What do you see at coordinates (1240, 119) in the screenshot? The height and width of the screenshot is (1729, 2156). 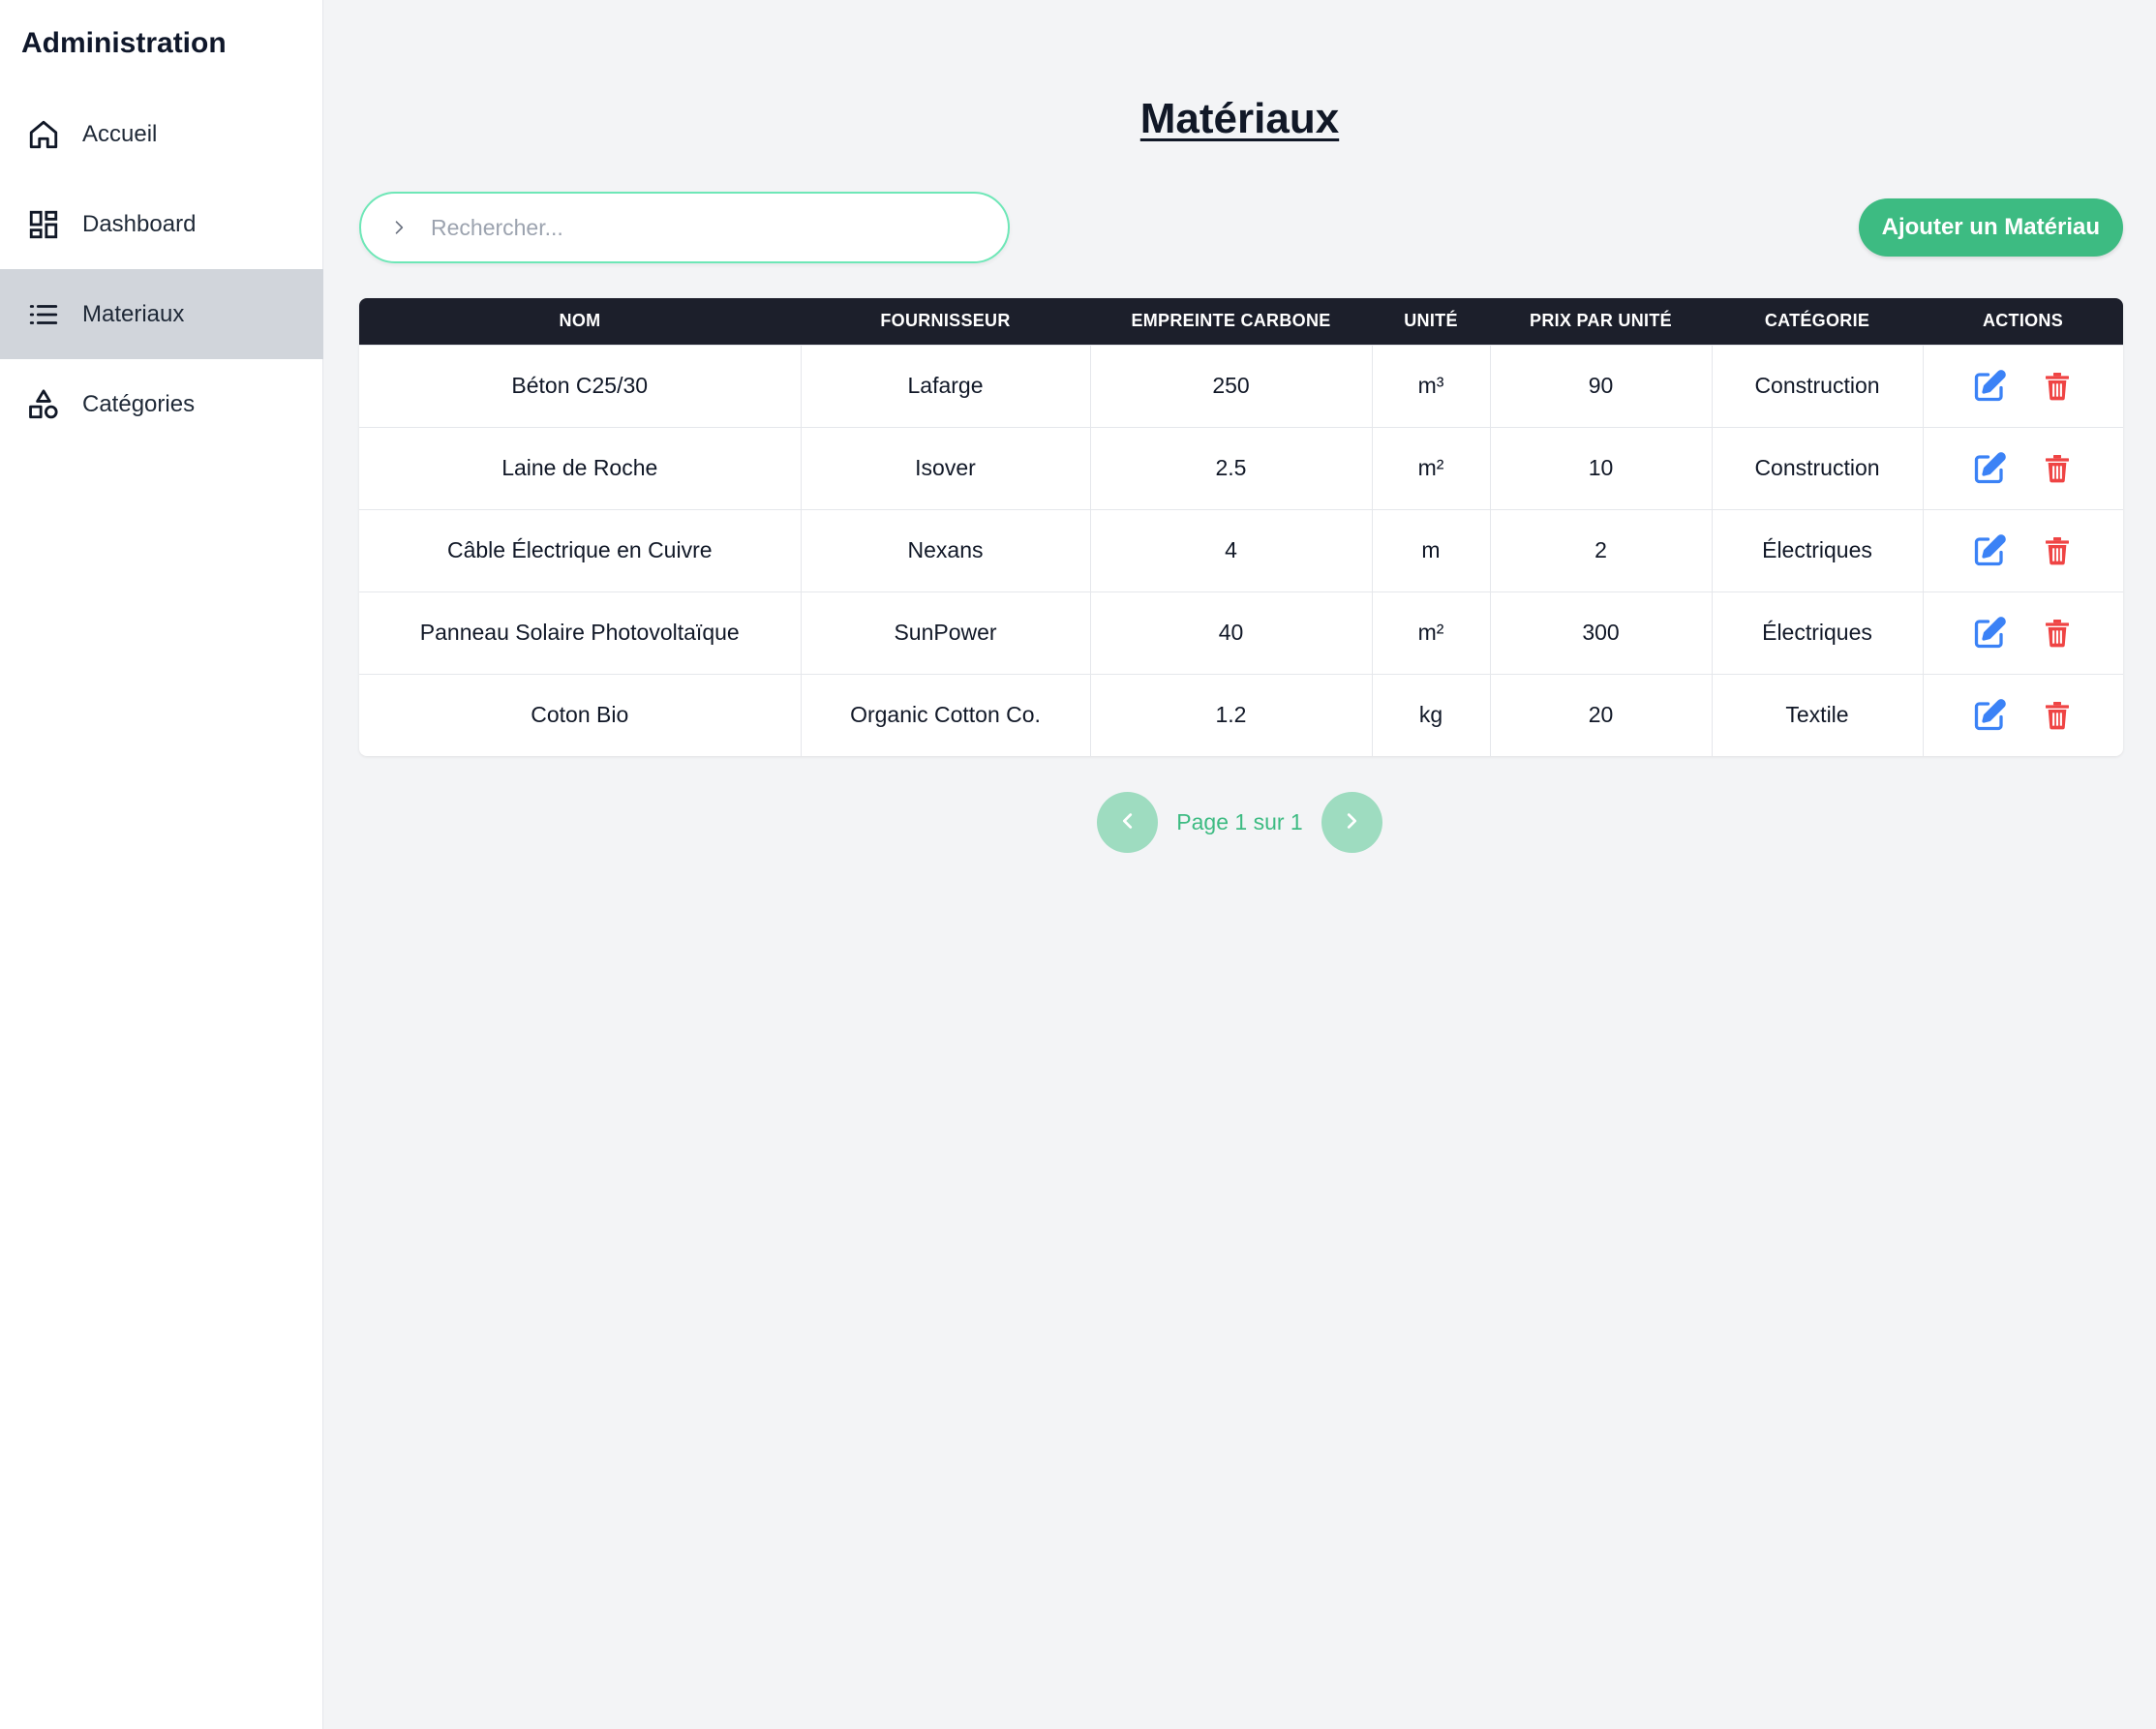 I see `page-title: Matériaux` at bounding box center [1240, 119].